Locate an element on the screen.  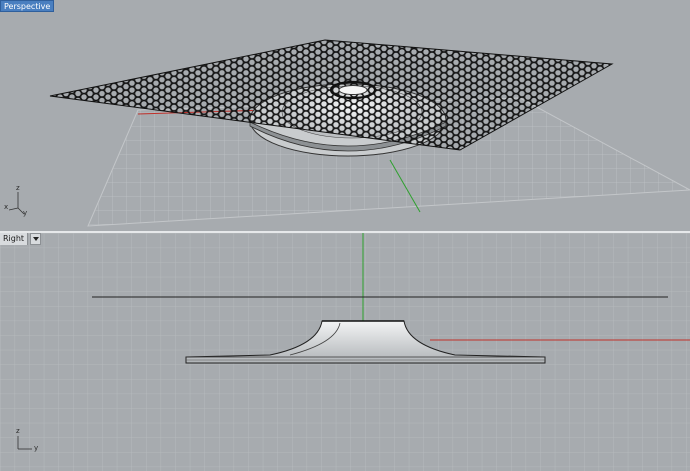
world-axes-icon: z y is located at coordinates (26, 442).